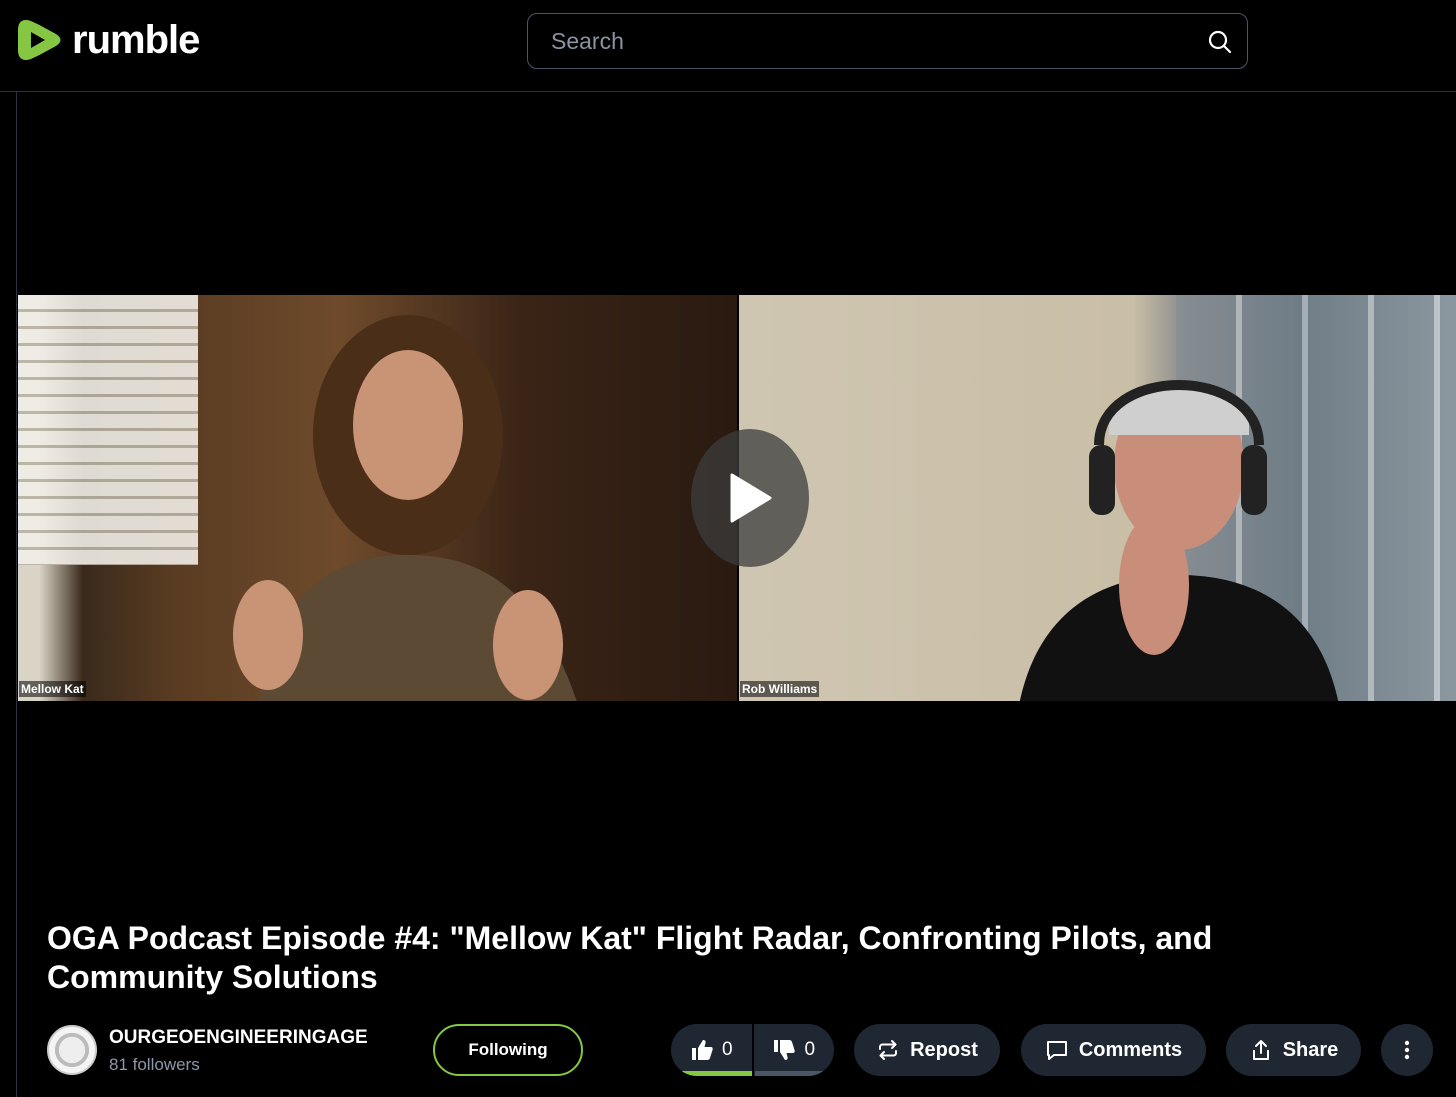 Image resolution: width=1456 pixels, height=1097 pixels. I want to click on comments-button: Comments, so click(1113, 1050).